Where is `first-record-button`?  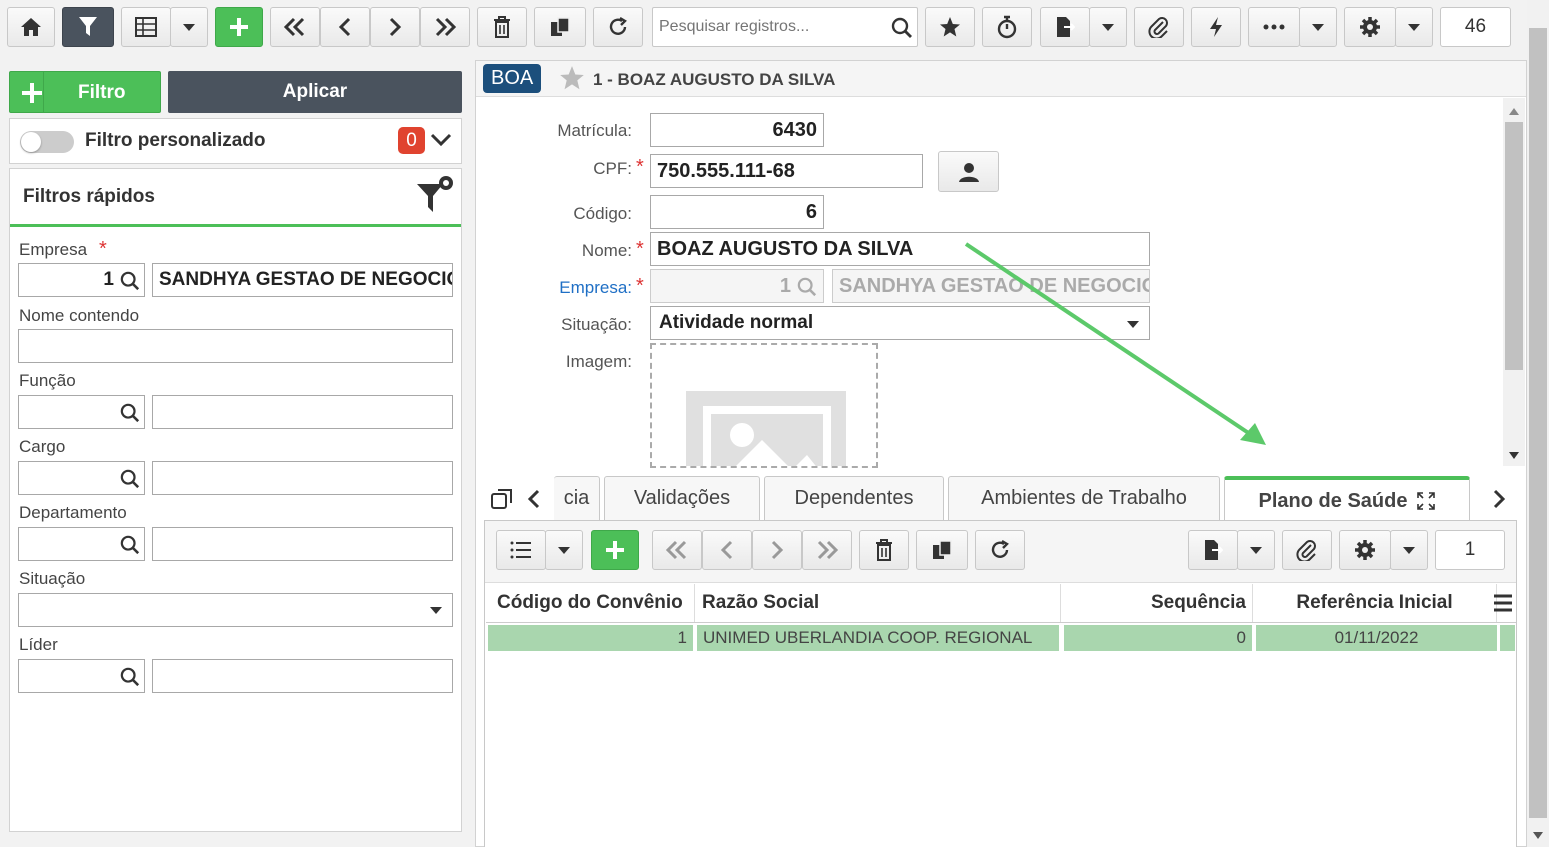
first-record-button is located at coordinates (295, 27).